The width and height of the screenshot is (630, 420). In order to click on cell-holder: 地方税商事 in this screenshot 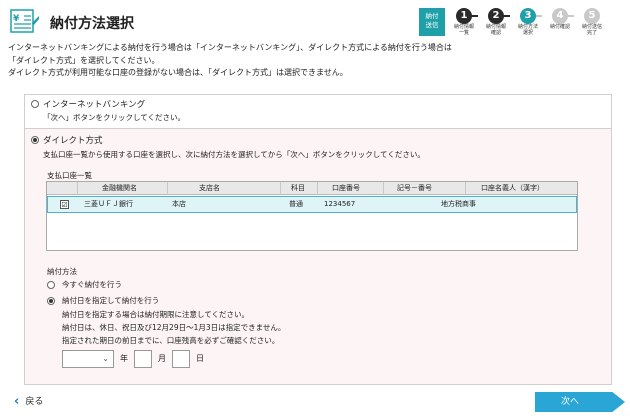, I will do `click(458, 204)`.